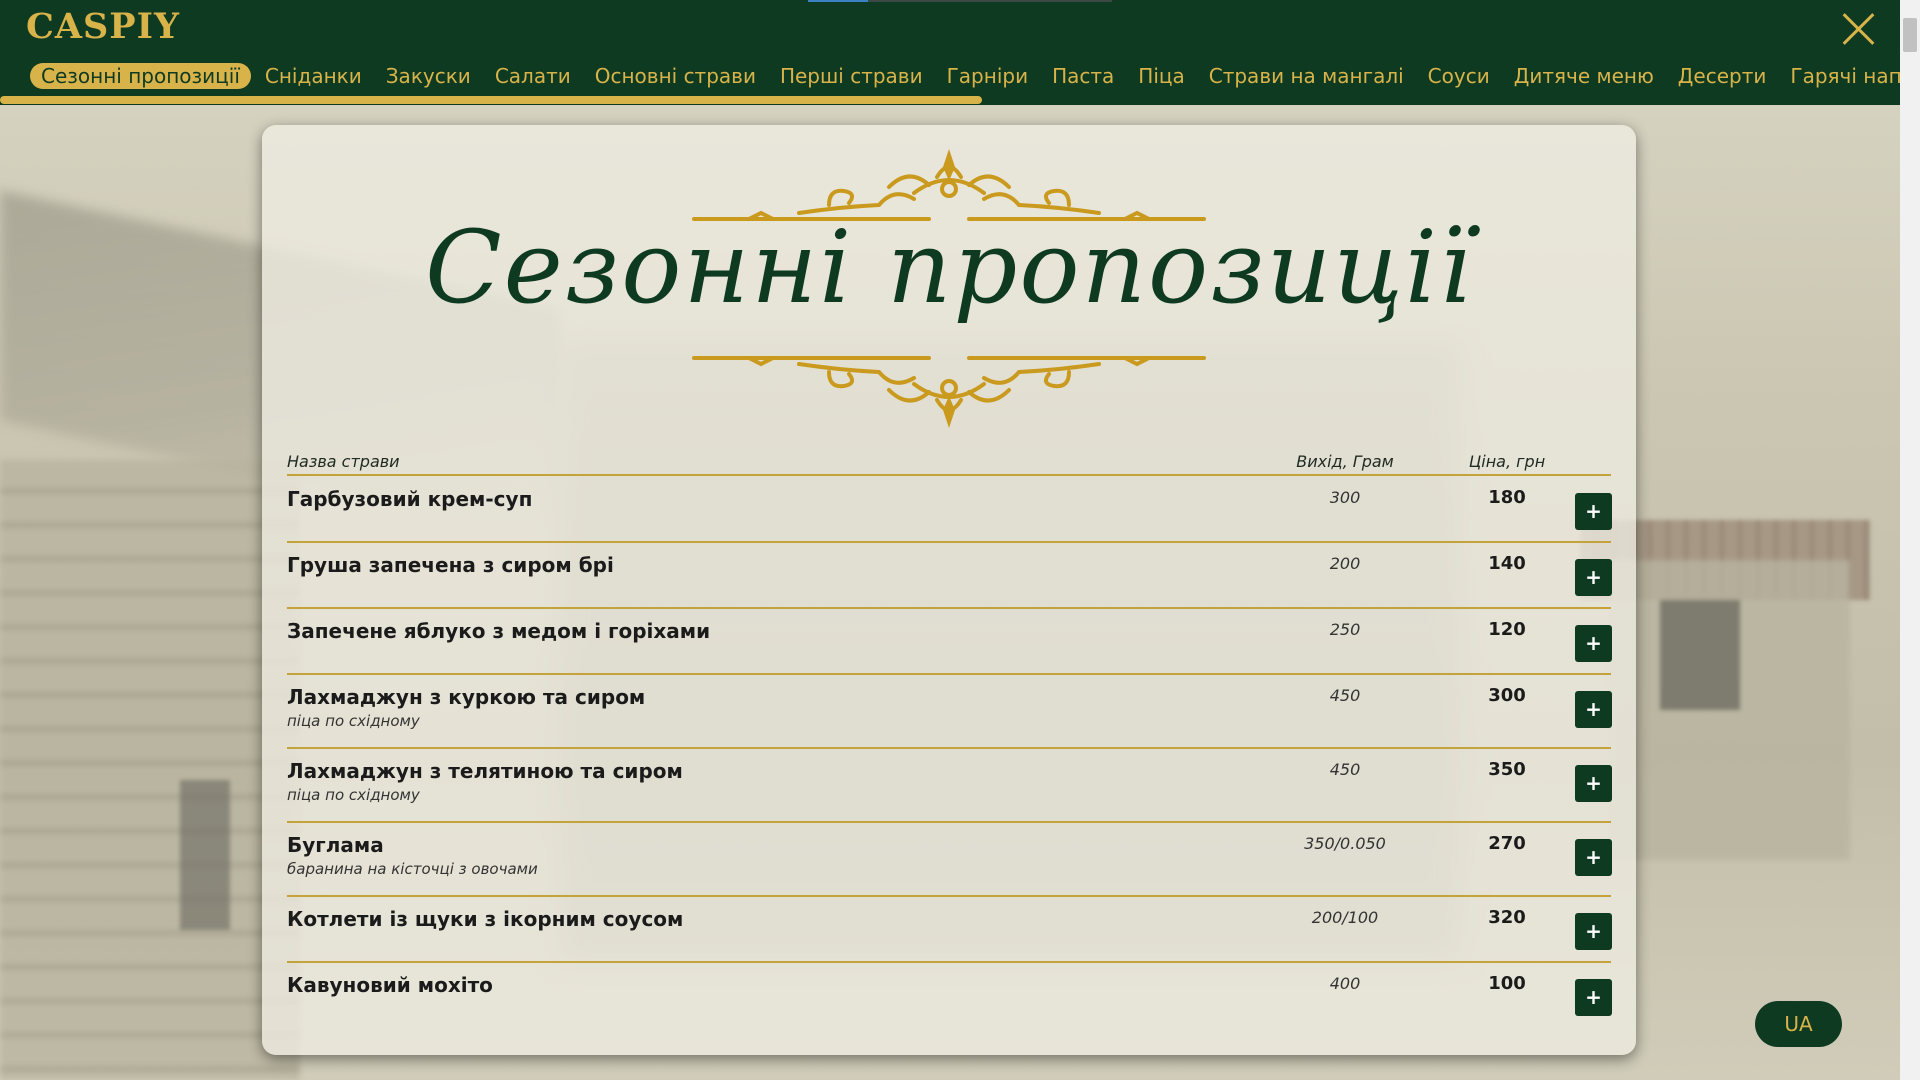  I want to click on nav-item: Десерти, so click(1722, 76).